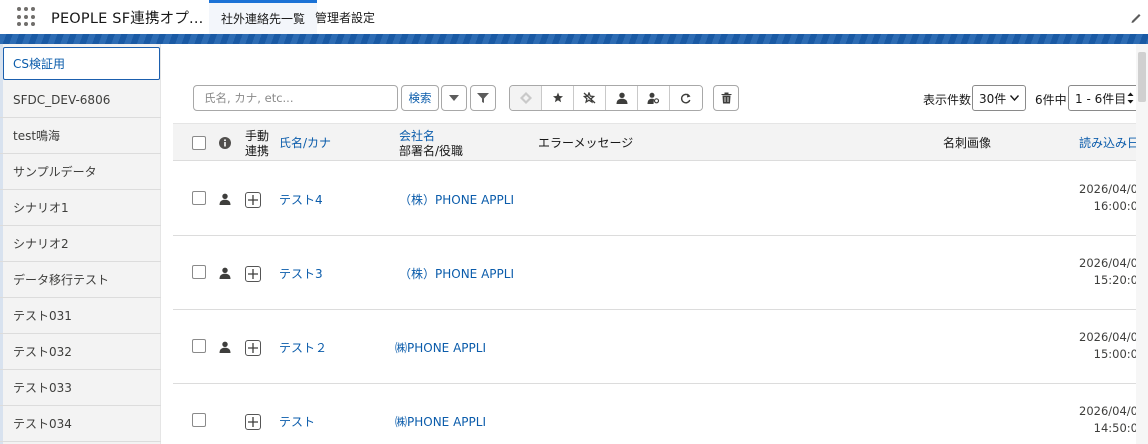 Image resolution: width=1148 pixels, height=444 pixels. I want to click on search-options-button, so click(454, 98).